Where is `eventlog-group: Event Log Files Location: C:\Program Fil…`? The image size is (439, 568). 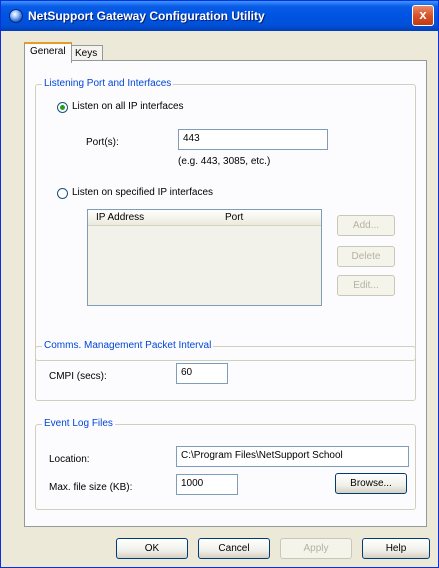
eventlog-group: Event Log Files Location: C:\Program Fil… is located at coordinates (225, 464).